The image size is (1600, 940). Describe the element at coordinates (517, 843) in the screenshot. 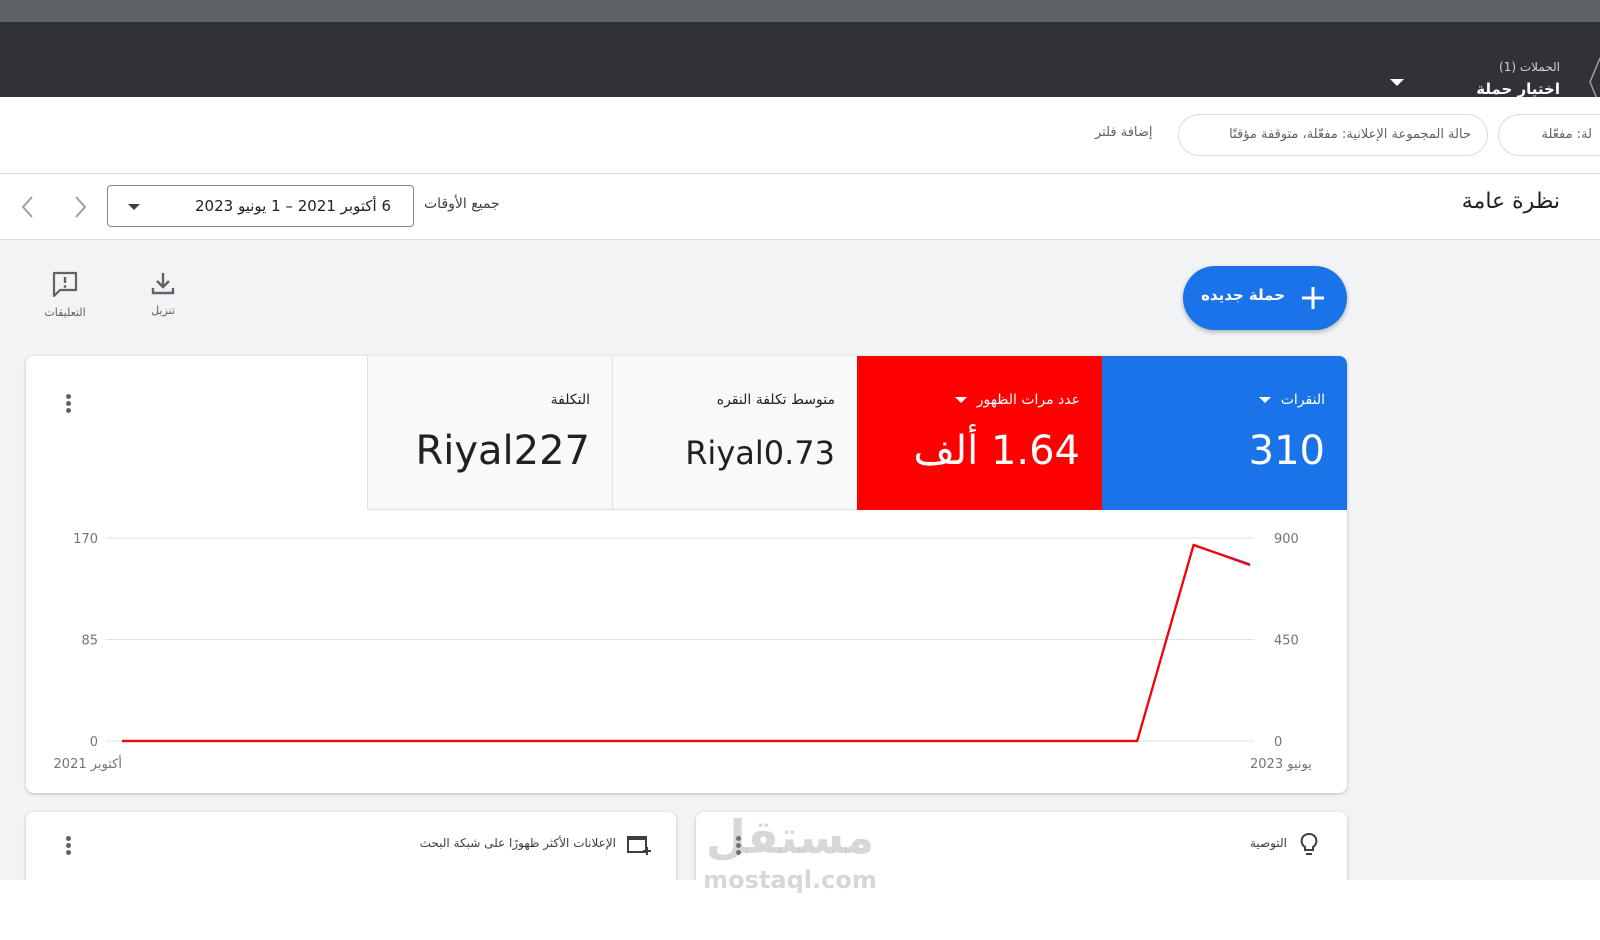

I see `top-search-ads-title: الإعلانات الأكثر ظهورًا على شبكة البحث` at that location.